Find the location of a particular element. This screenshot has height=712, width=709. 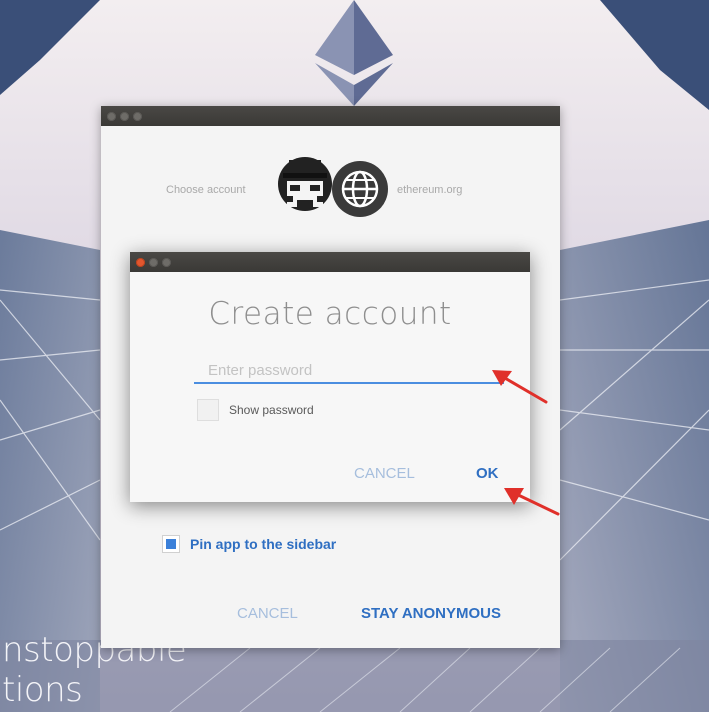

pin-checkbox is located at coordinates (171, 544).